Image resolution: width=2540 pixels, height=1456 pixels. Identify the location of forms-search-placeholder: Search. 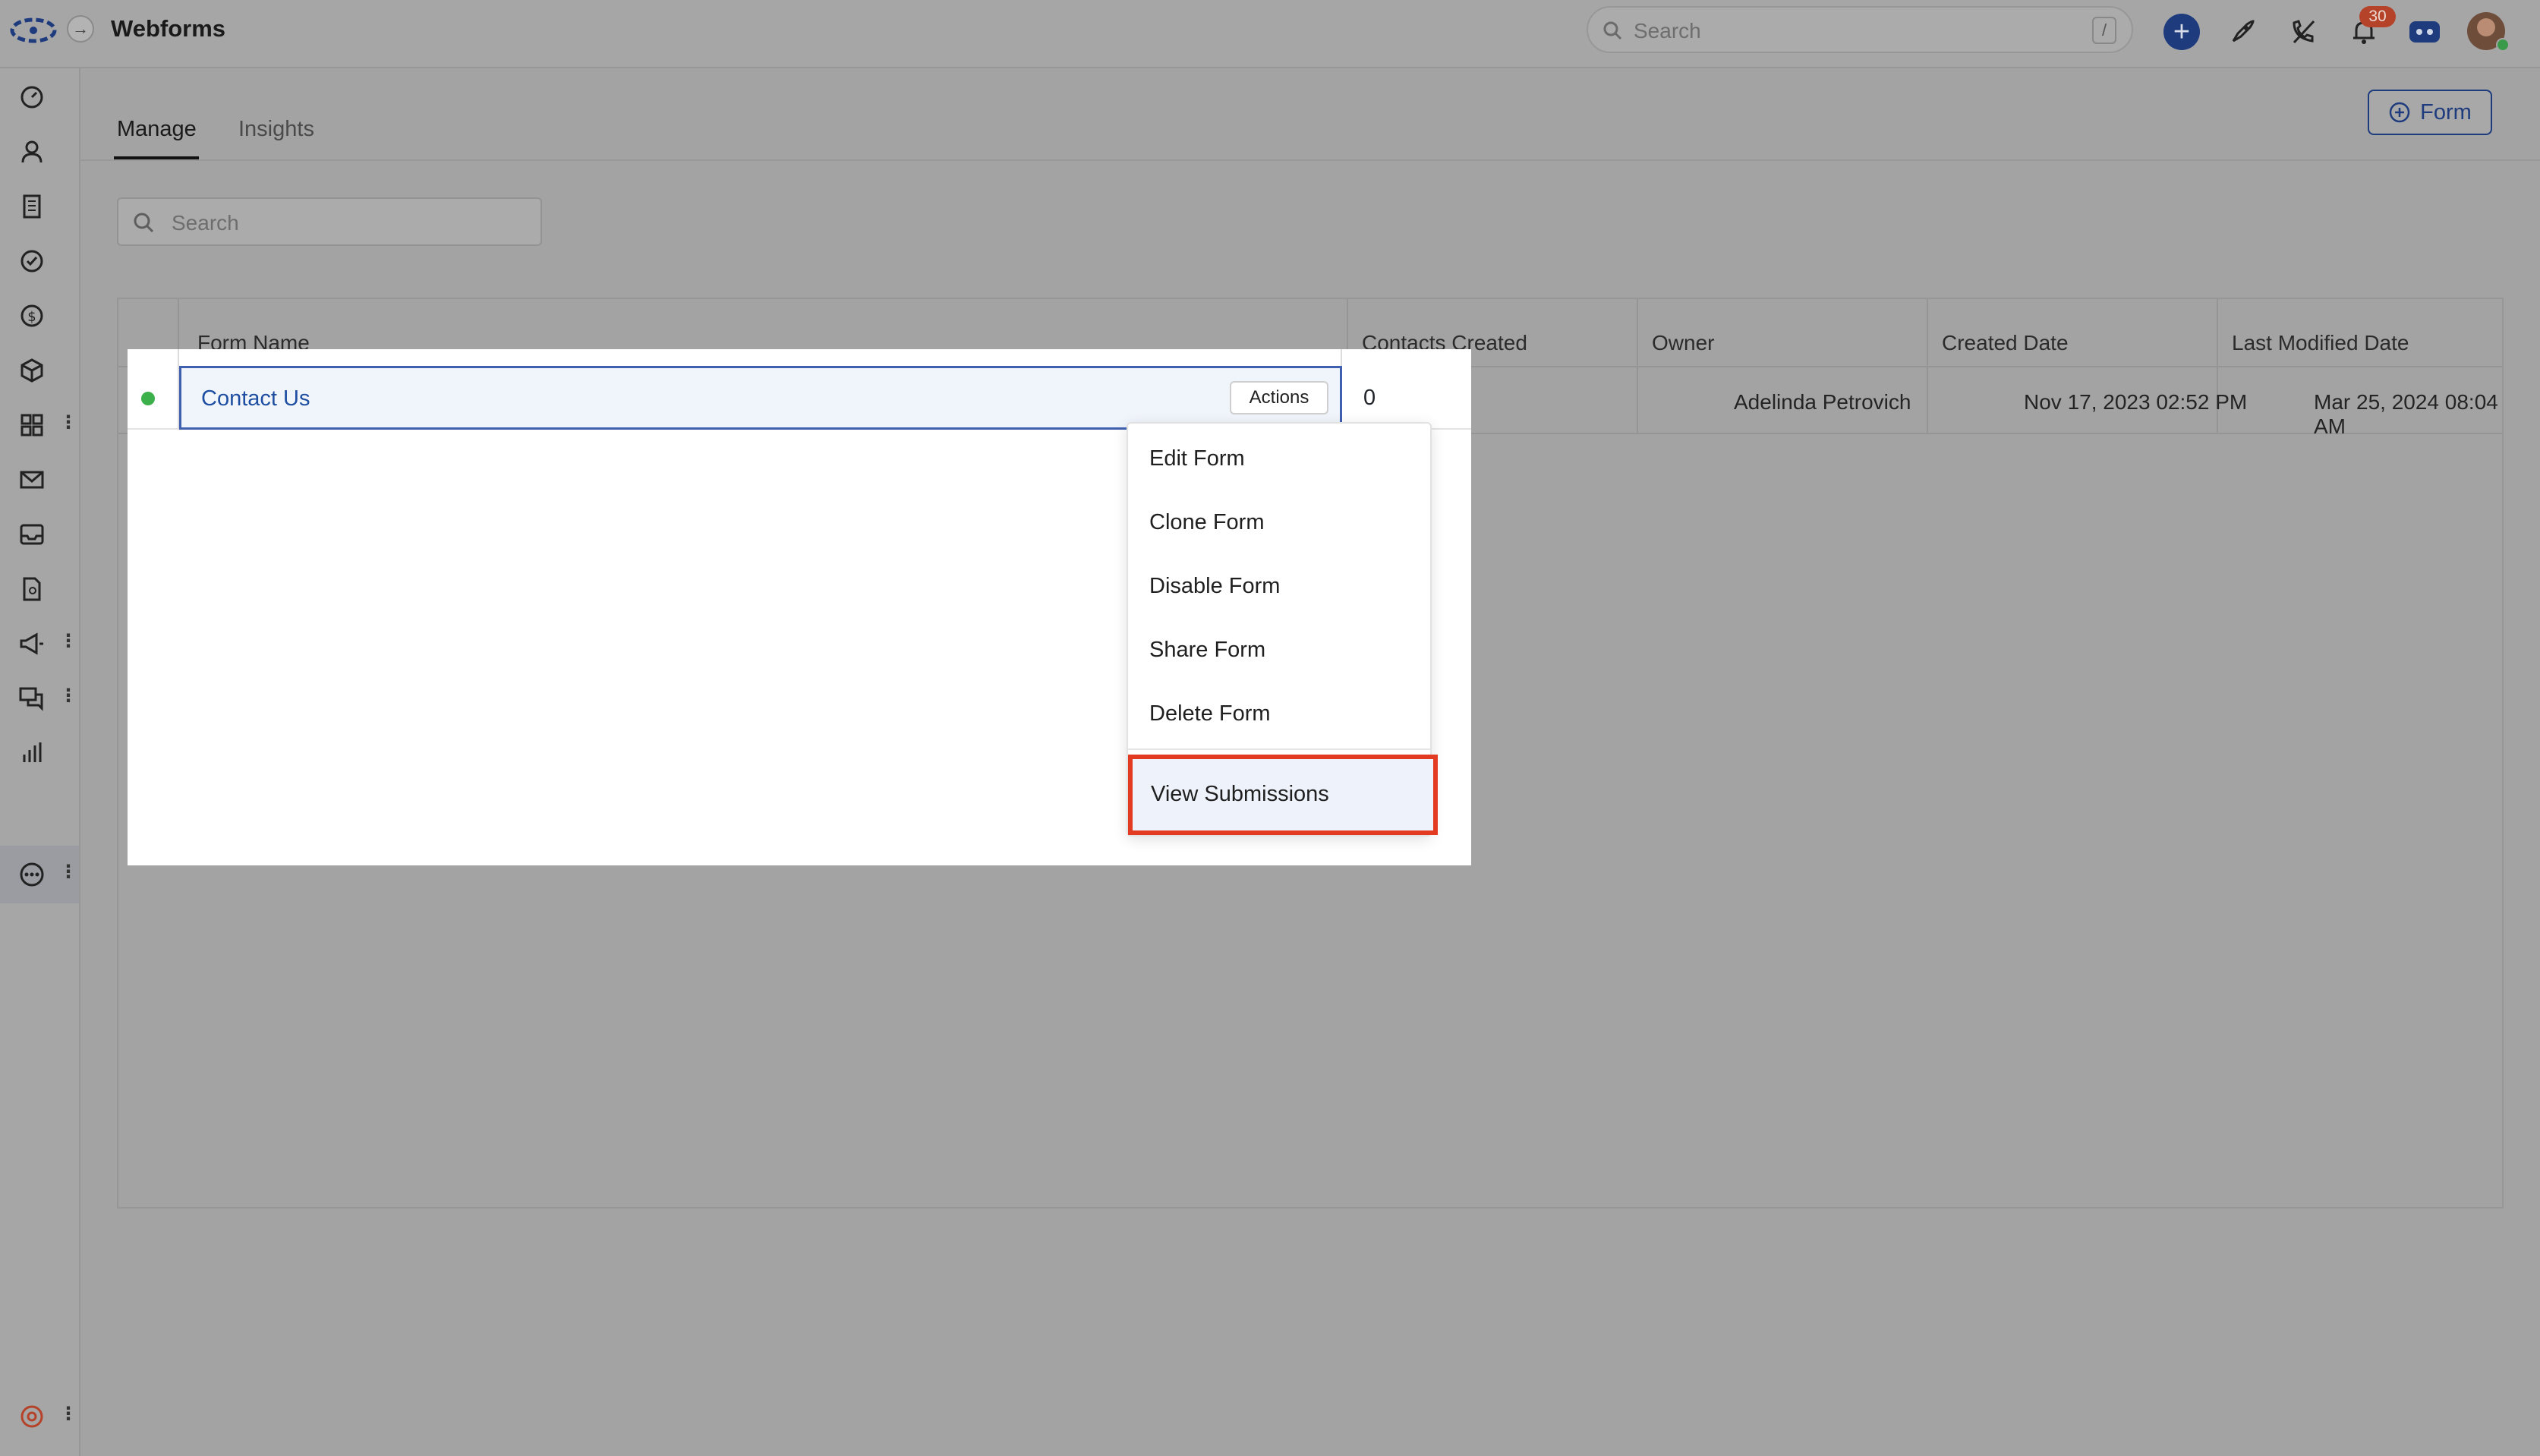
(205, 223).